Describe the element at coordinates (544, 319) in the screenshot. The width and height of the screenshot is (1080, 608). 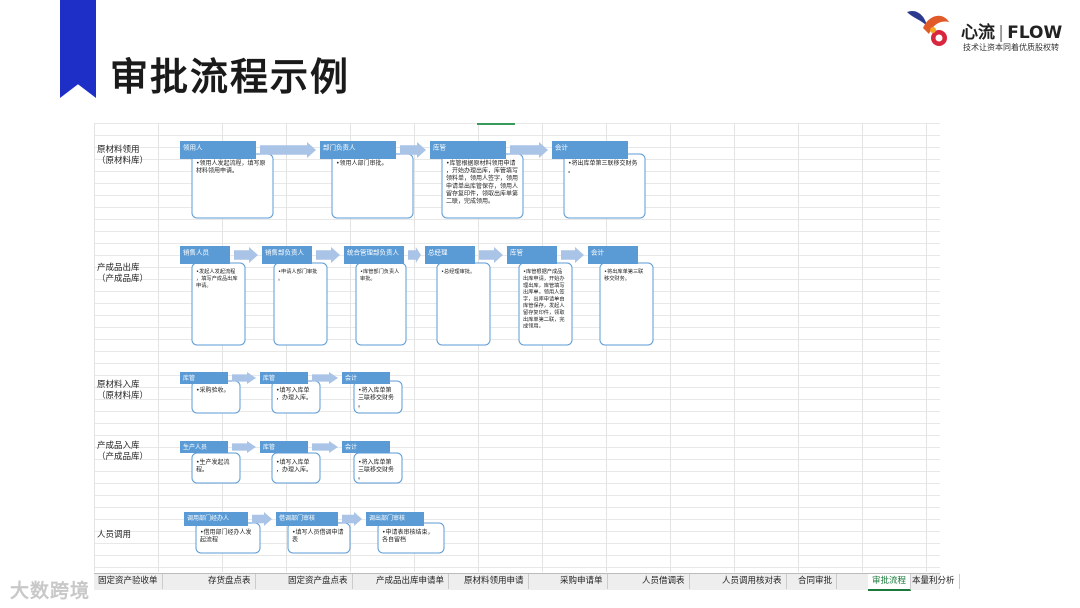
I see `step-desc-line: 出库单第二联，完` at that location.